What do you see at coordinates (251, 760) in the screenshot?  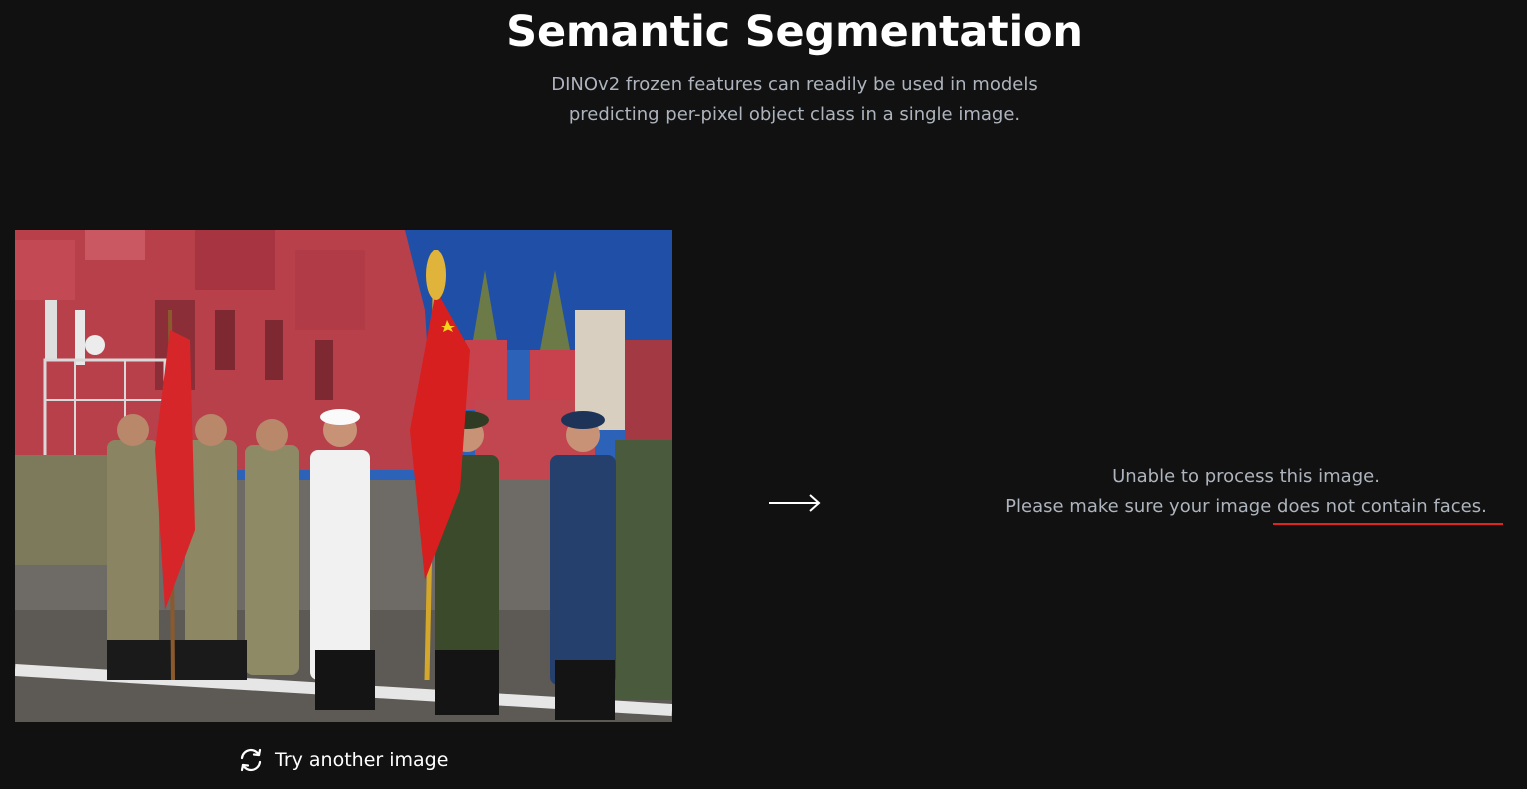 I see `refresh-icon` at bounding box center [251, 760].